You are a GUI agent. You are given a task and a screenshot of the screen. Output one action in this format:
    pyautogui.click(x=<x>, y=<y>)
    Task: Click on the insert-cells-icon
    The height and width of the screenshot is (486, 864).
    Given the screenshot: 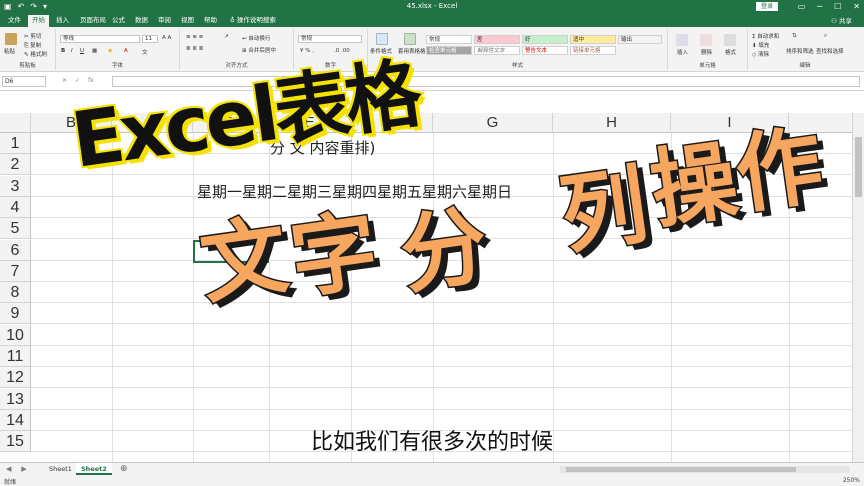 What is the action you would take?
    pyautogui.click(x=682, y=40)
    